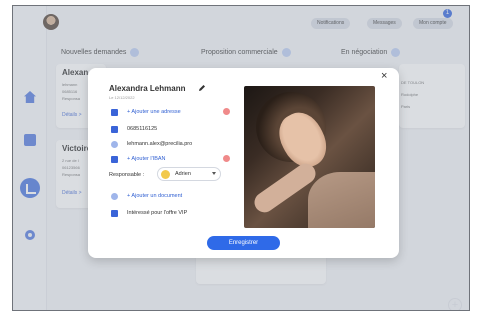  I want to click on add-address-link: + Ajouter une adresse, so click(154, 112).